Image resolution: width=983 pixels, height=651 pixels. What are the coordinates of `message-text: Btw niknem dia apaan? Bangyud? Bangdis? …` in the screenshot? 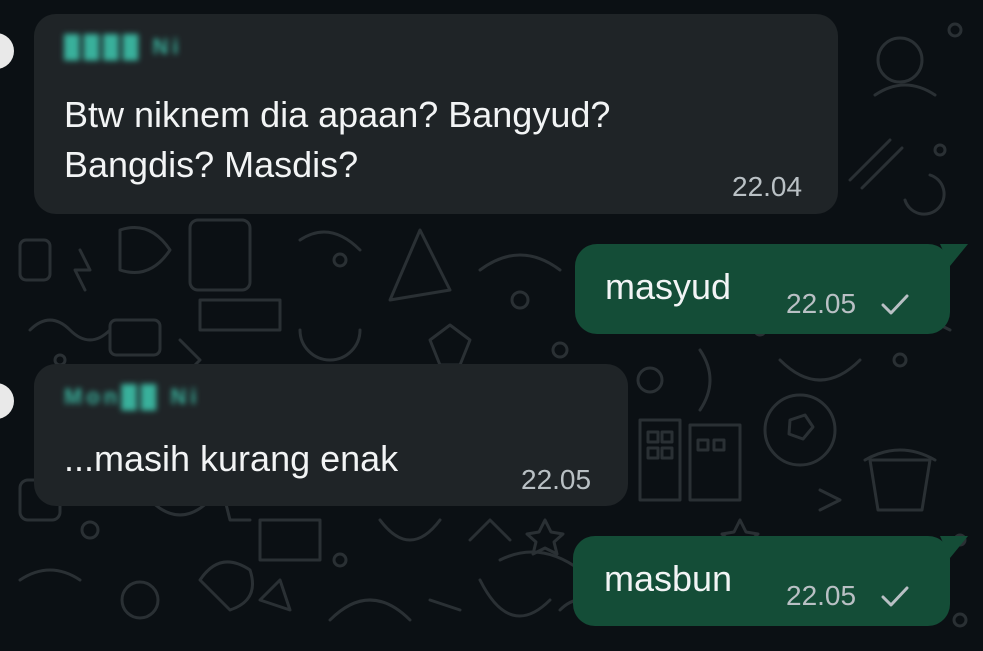 It's located at (337, 139).